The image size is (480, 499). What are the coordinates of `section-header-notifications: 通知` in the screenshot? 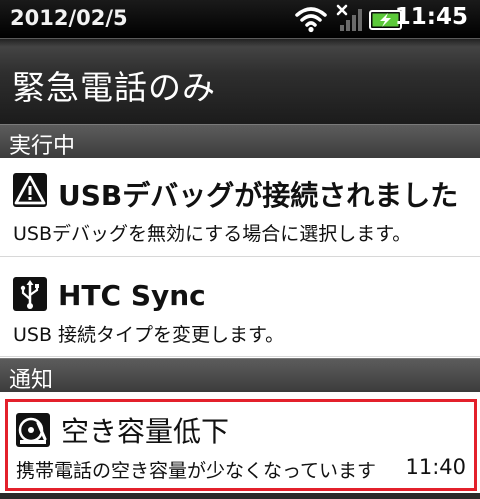 It's located at (240, 375).